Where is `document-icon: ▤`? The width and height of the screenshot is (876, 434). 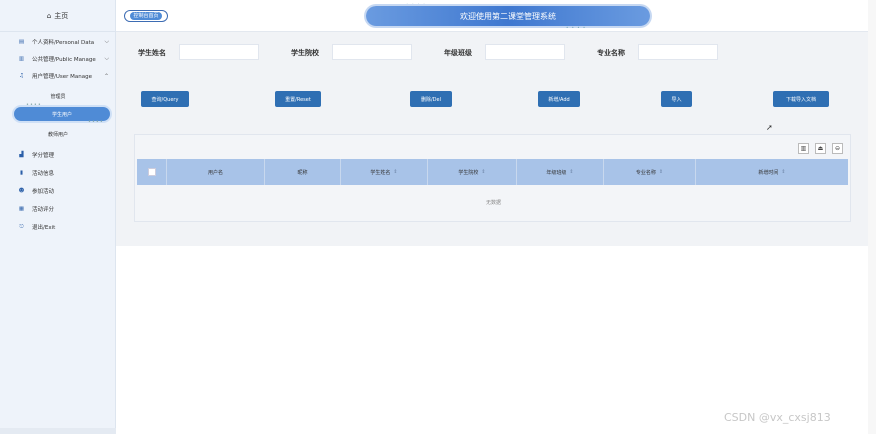
document-icon: ▤ is located at coordinates (21, 42).